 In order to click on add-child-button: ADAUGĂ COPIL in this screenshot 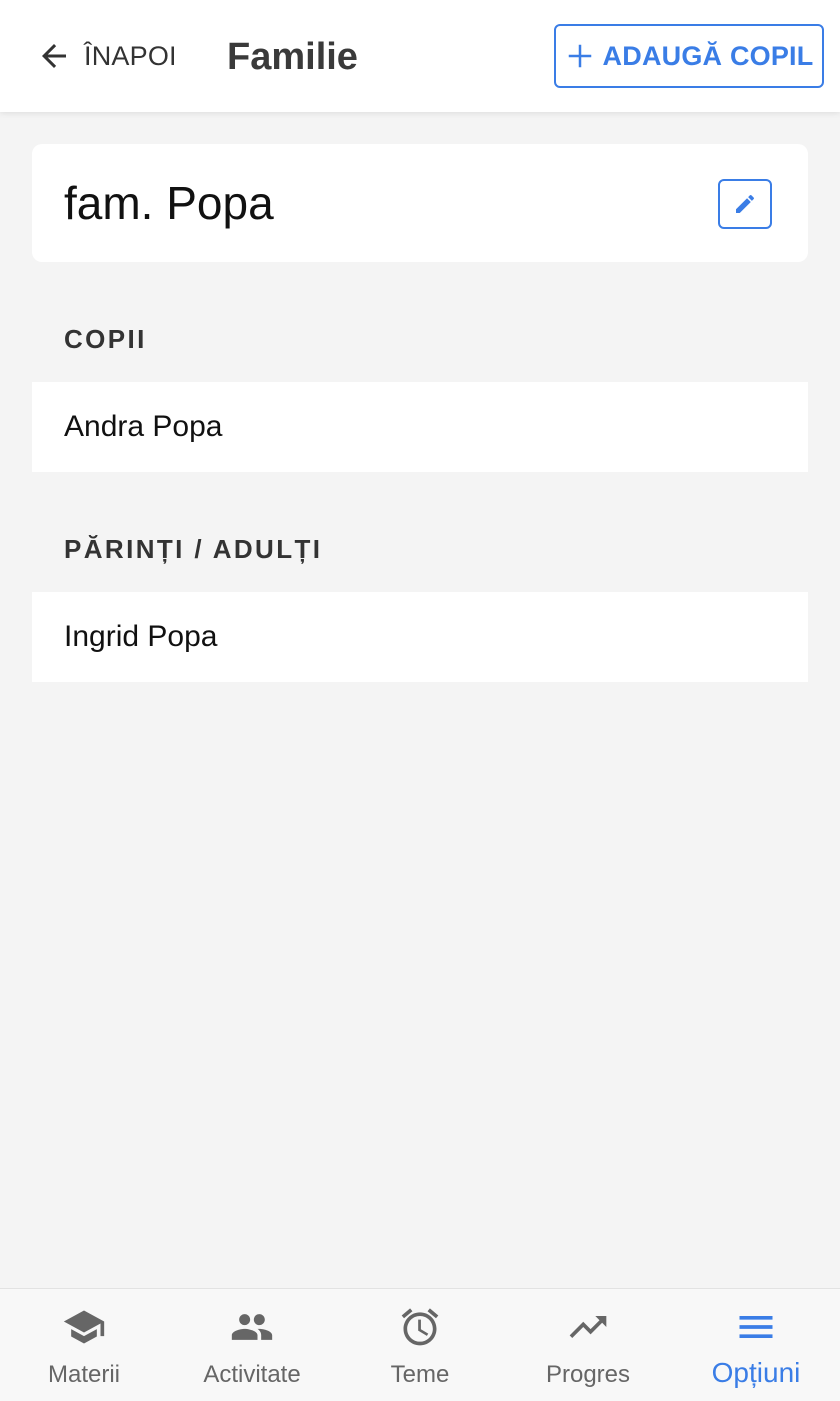, I will do `click(689, 56)`.